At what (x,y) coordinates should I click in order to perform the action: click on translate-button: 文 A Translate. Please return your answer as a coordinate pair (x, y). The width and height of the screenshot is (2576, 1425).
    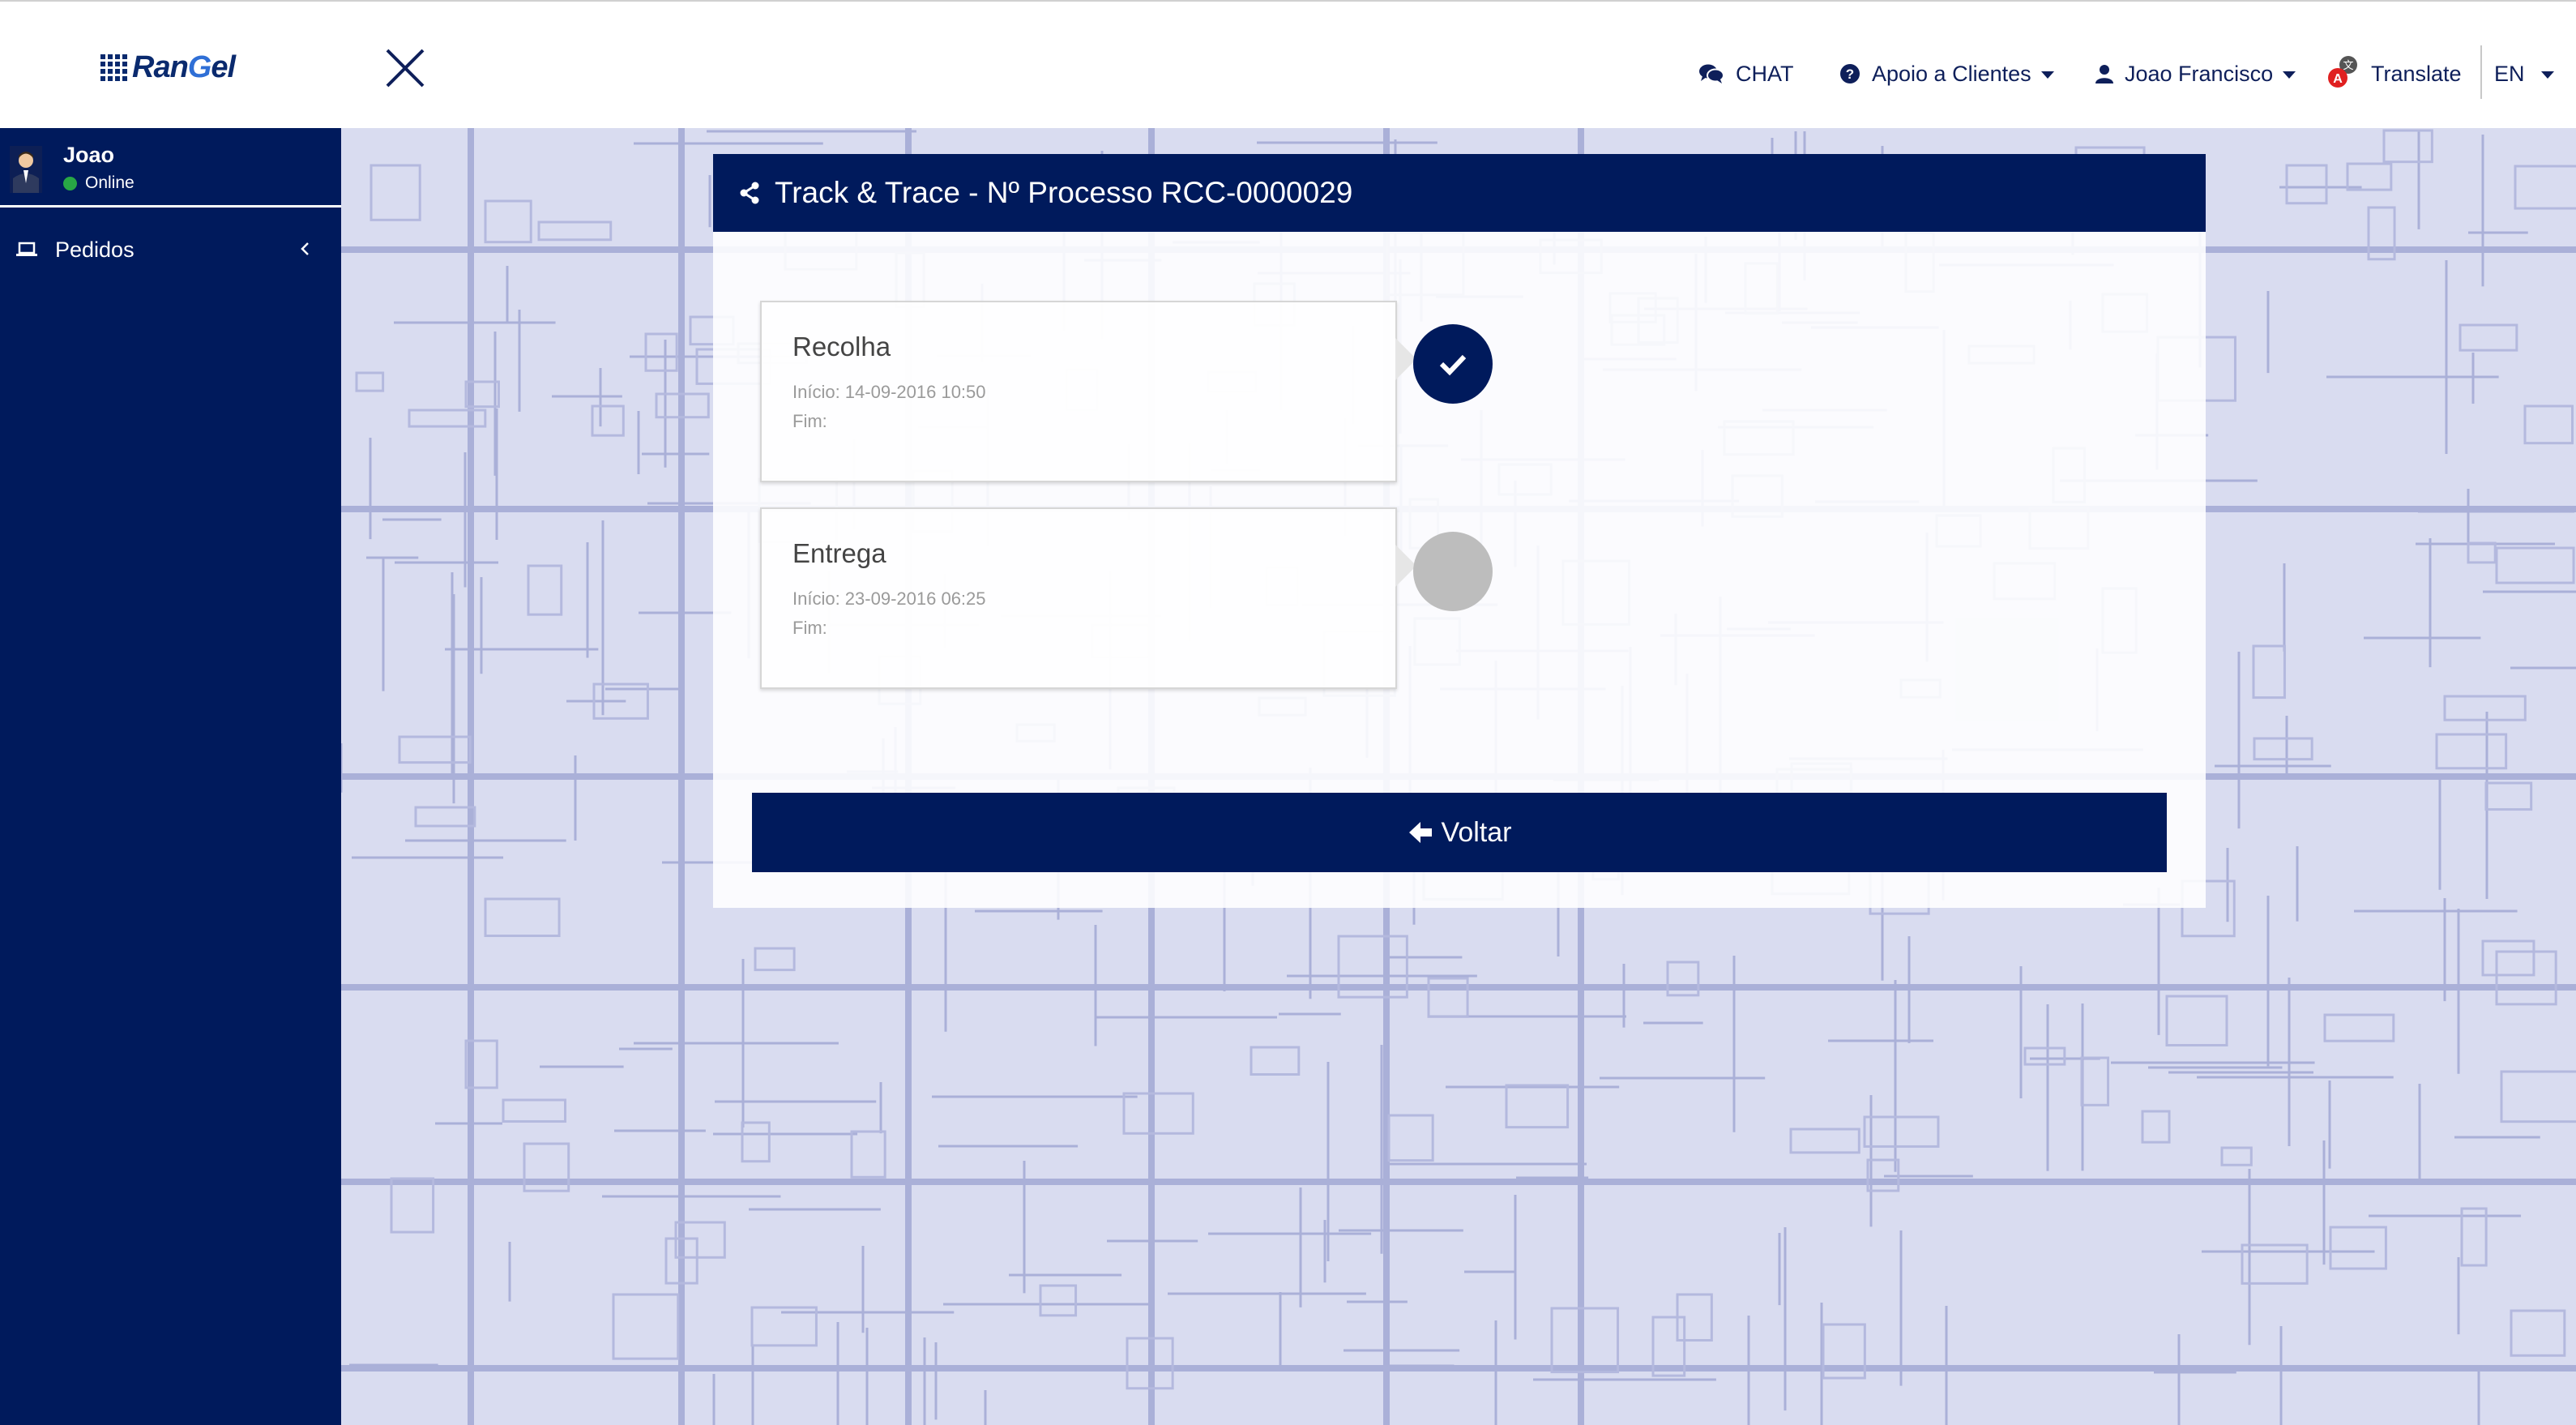
    Looking at the image, I should click on (2394, 73).